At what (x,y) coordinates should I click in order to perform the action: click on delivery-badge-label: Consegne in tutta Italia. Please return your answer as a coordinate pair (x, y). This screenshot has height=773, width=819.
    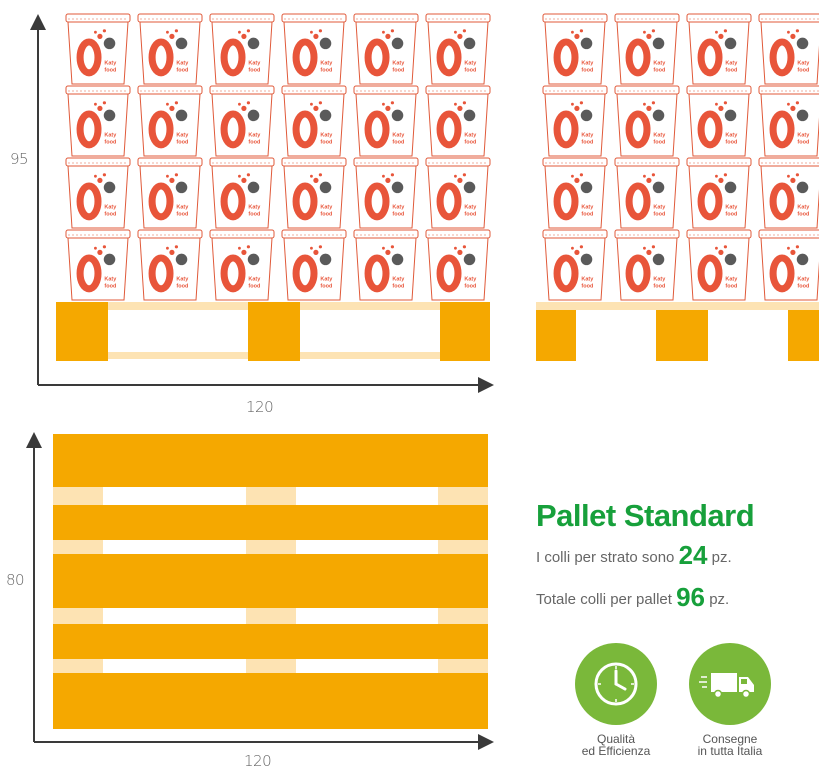
    Looking at the image, I should click on (730, 745).